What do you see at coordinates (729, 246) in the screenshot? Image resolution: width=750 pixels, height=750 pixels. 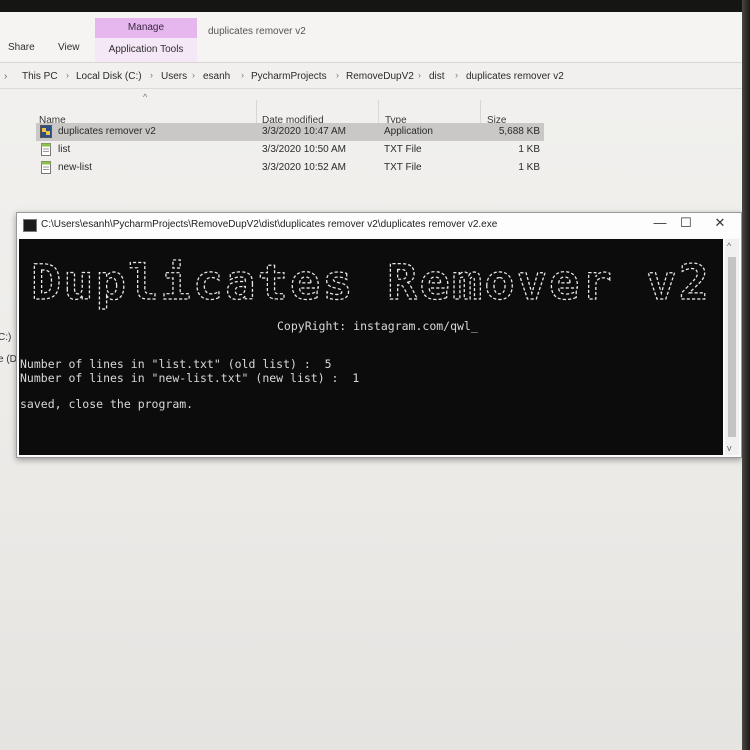 I see `chevron-up-icon: ^` at bounding box center [729, 246].